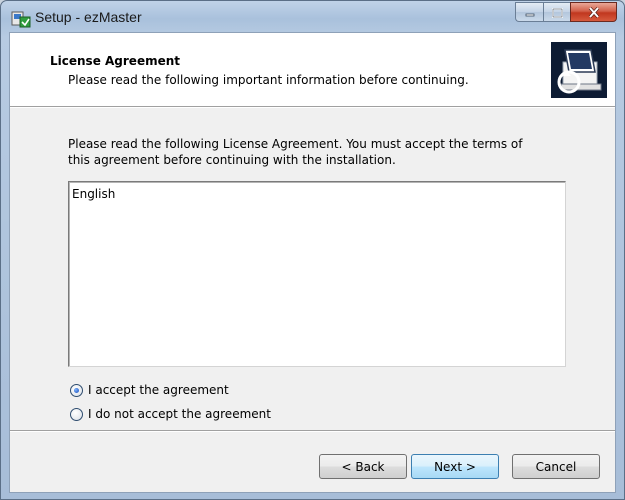 The width and height of the screenshot is (625, 500). I want to click on back-button: < Back, so click(363, 466).